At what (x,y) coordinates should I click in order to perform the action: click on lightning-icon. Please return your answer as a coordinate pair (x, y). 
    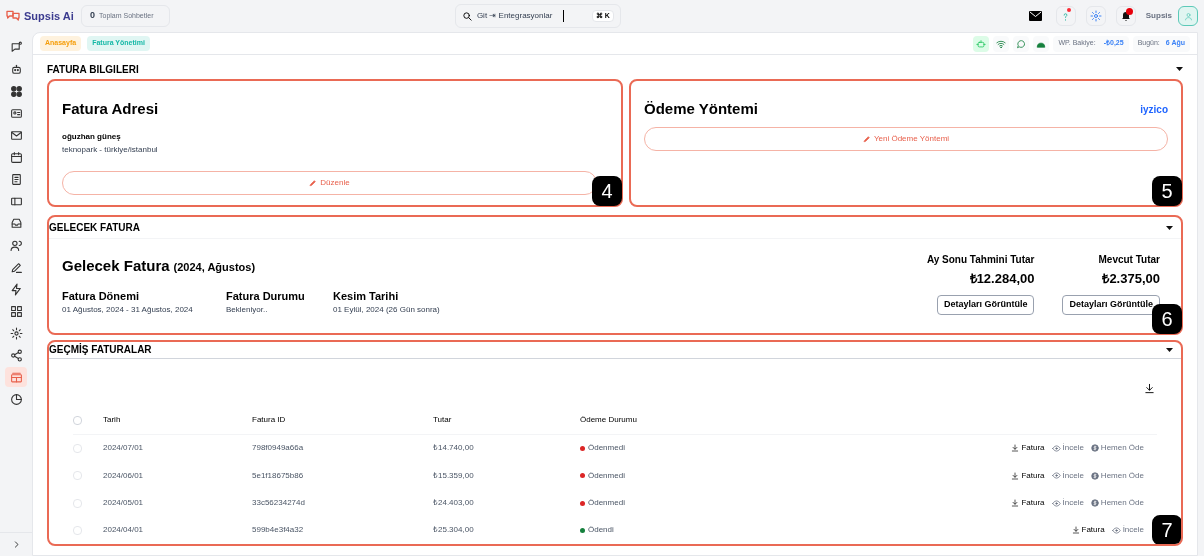
    Looking at the image, I should click on (16, 289).